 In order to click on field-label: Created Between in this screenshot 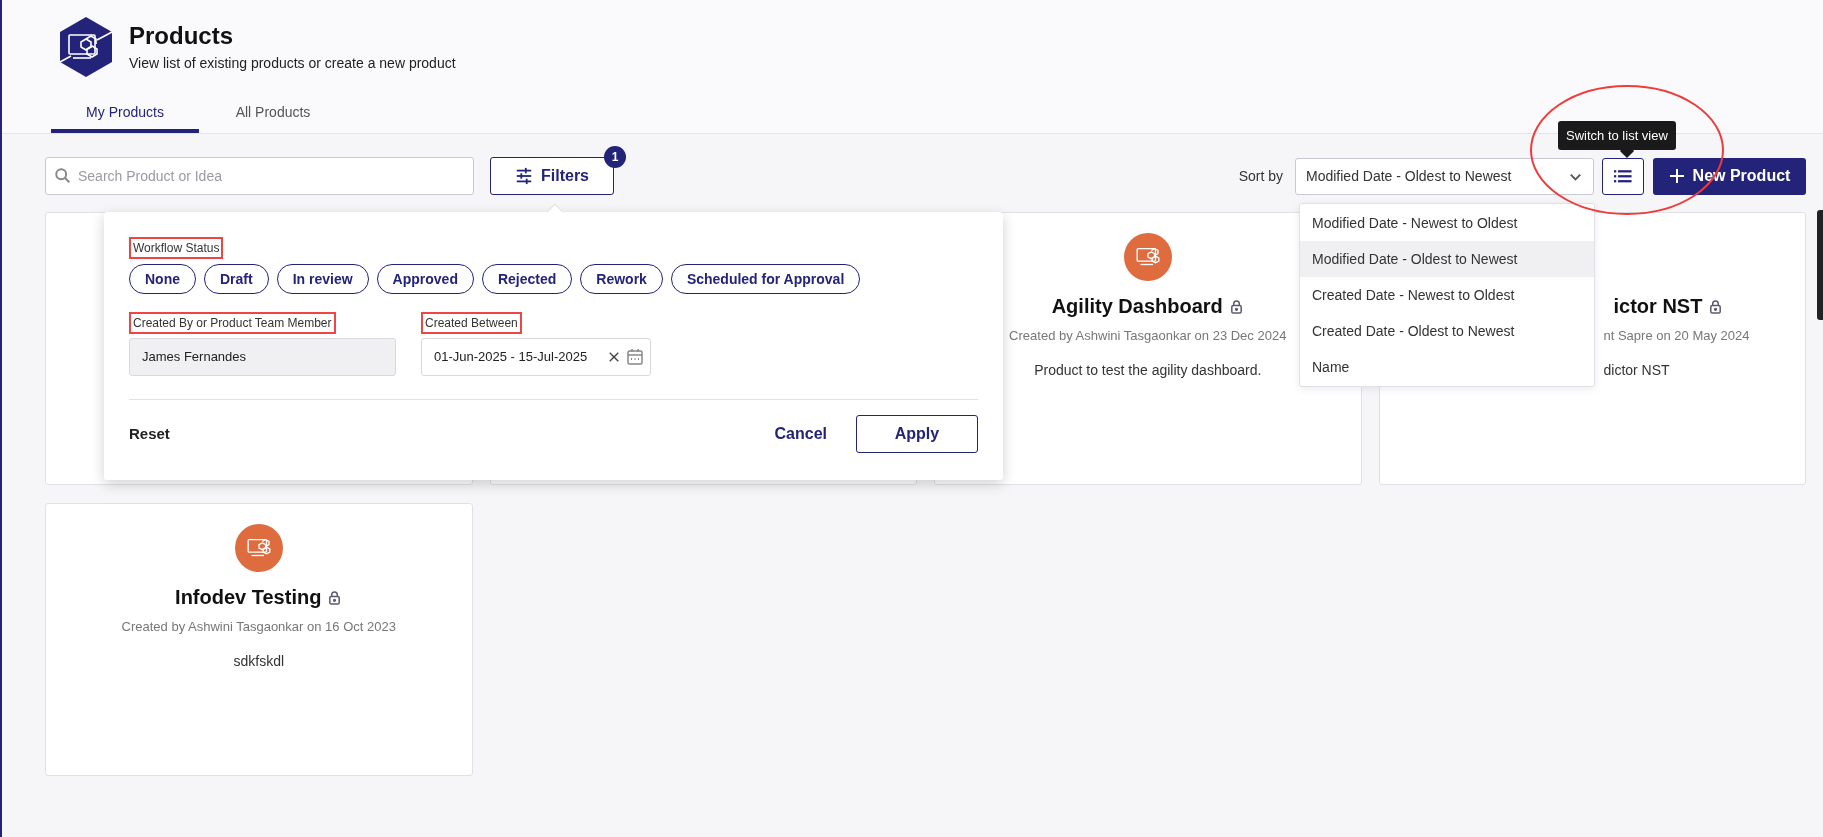, I will do `click(471, 323)`.